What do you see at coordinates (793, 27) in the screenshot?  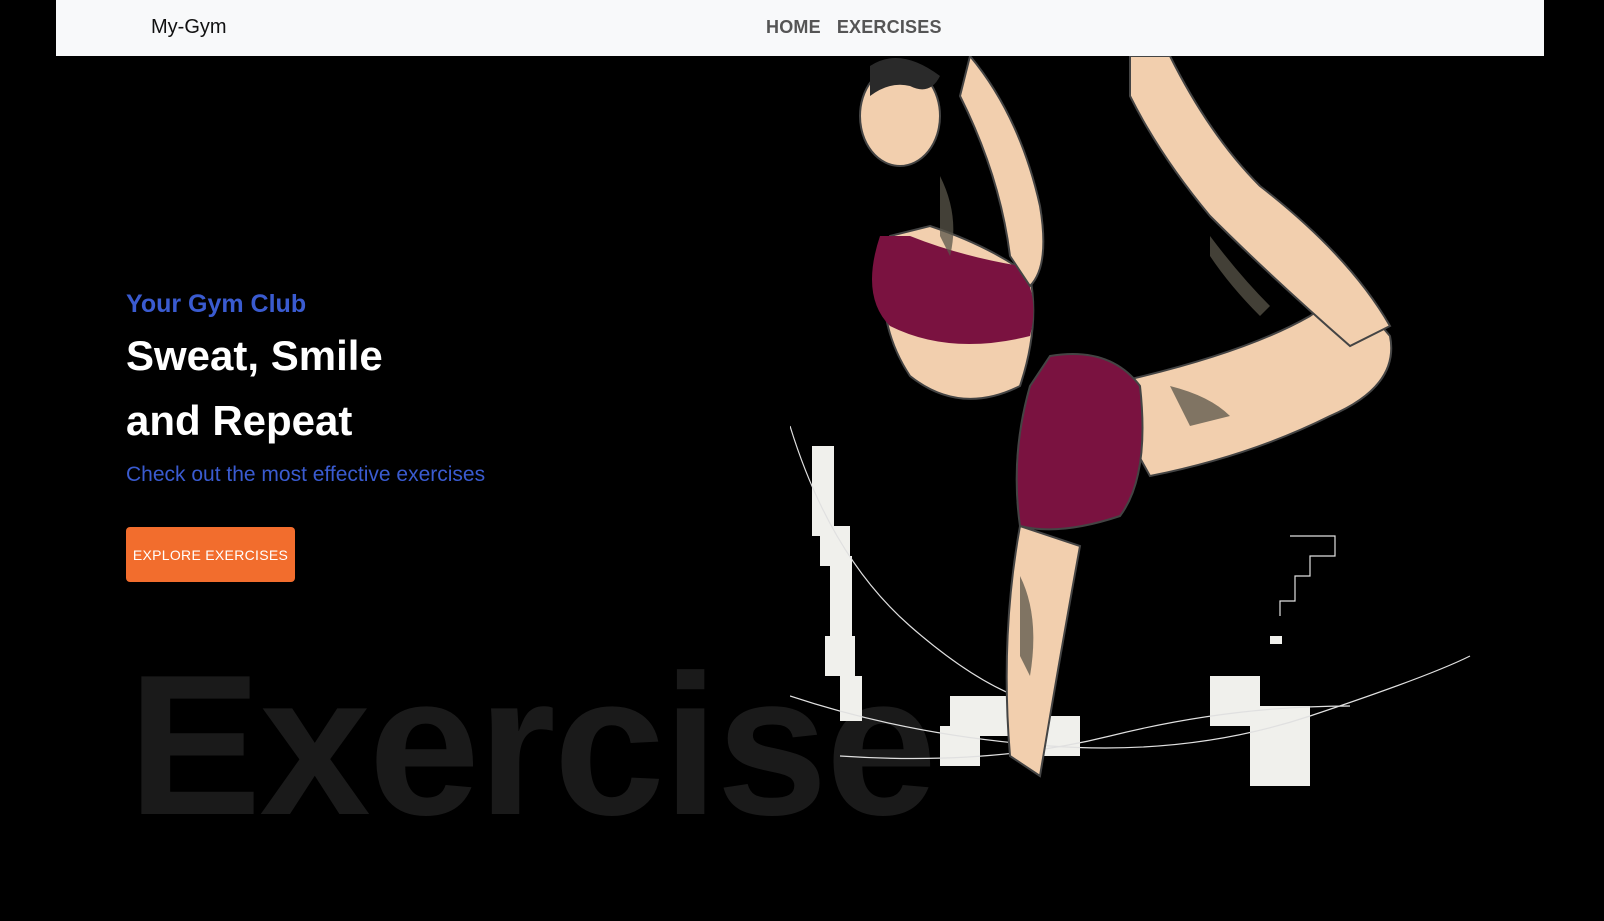 I see `nav-link-home: HOME` at bounding box center [793, 27].